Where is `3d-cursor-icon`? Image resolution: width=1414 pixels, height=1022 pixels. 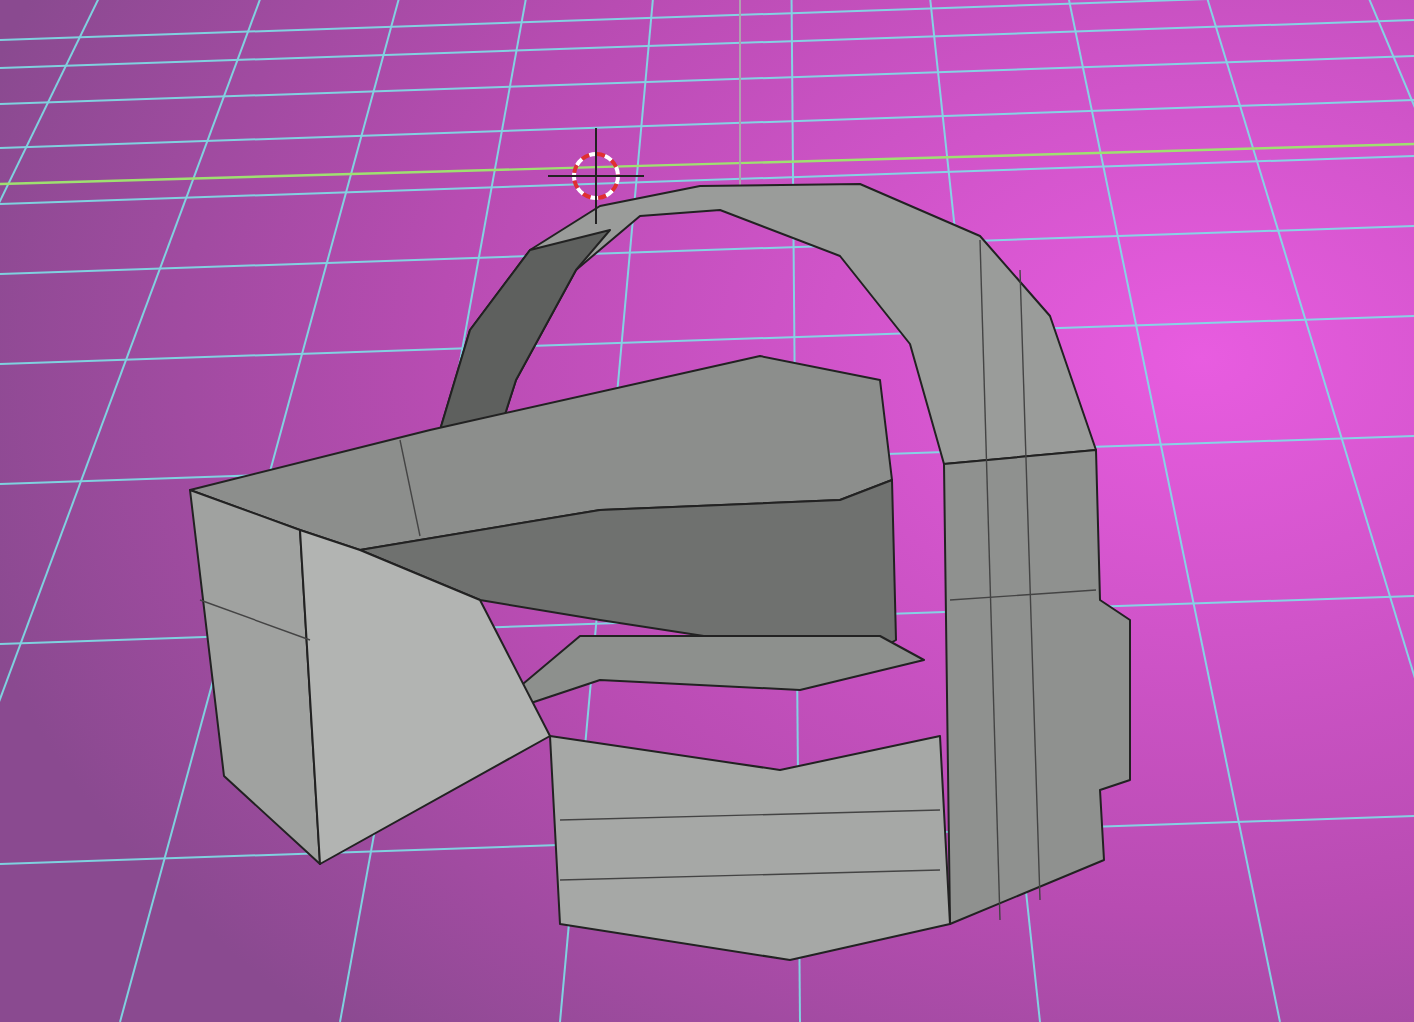 3d-cursor-icon is located at coordinates (596, 176).